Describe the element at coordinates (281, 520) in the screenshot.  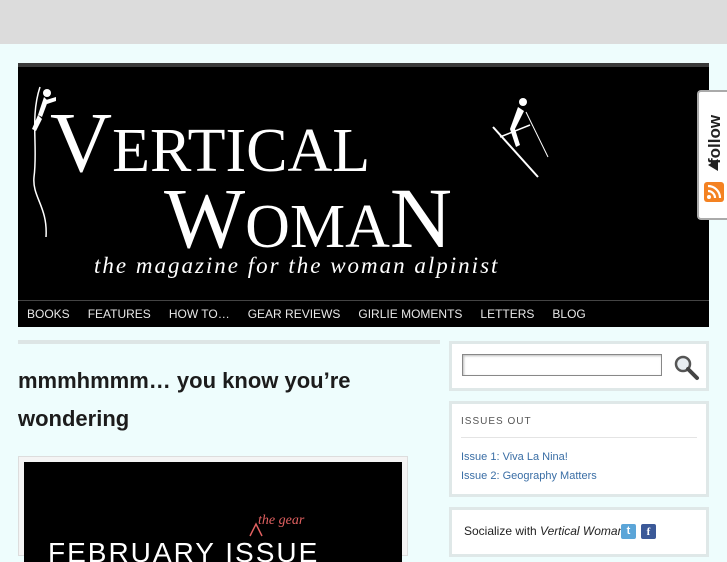
I see `image-insert-text: the gear` at that location.